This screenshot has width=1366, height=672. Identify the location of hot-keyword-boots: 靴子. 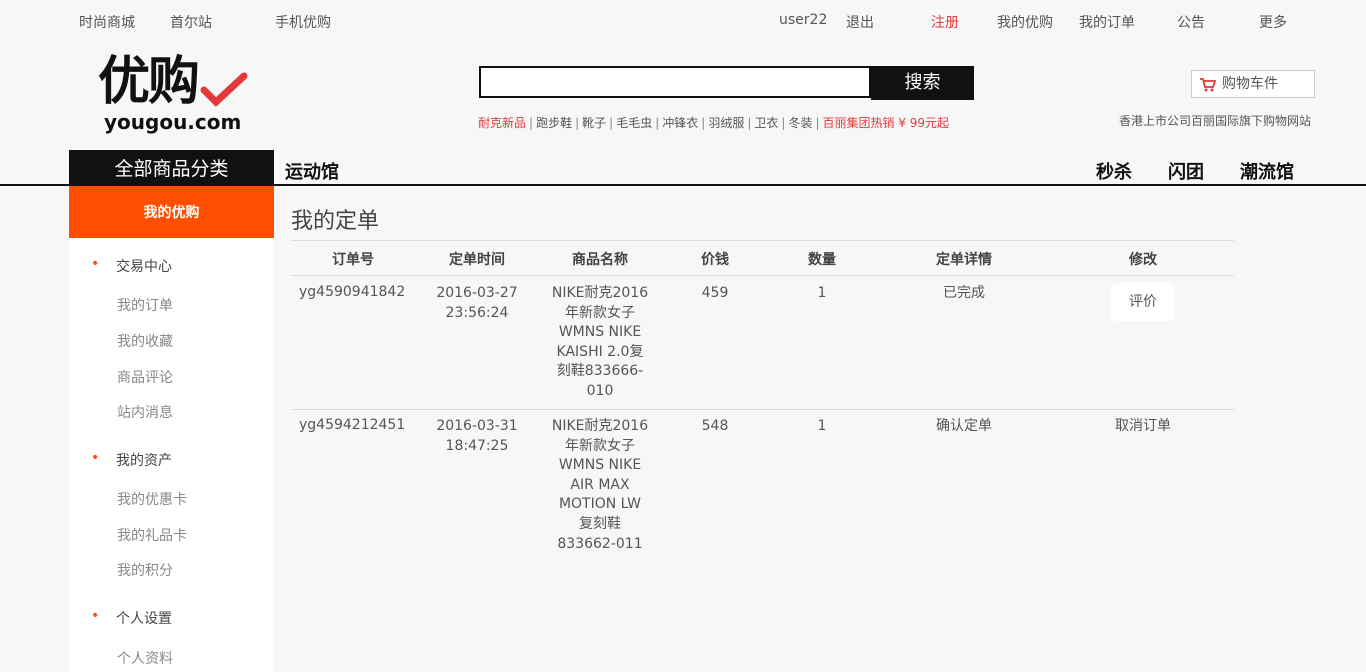
(594, 123).